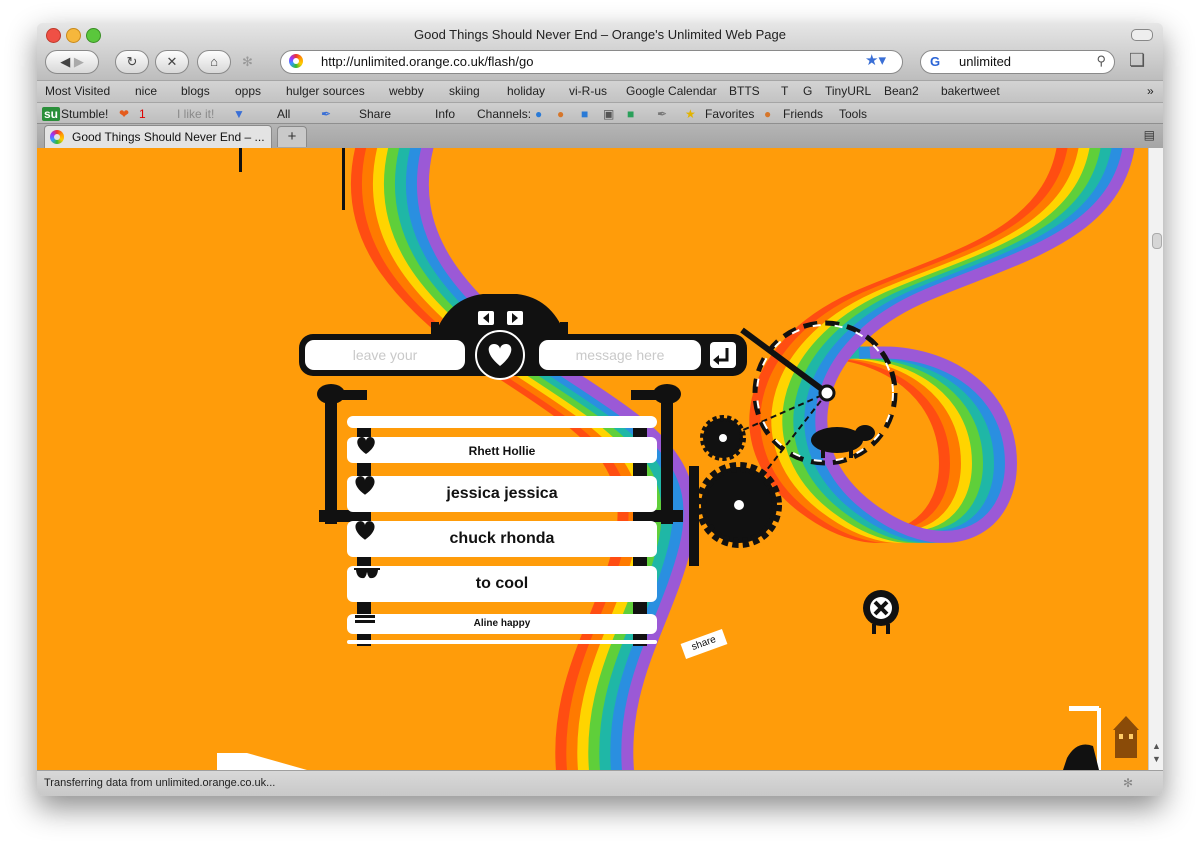 The width and height of the screenshot is (1200, 847). I want to click on message-row: Aline happy, so click(502, 624).